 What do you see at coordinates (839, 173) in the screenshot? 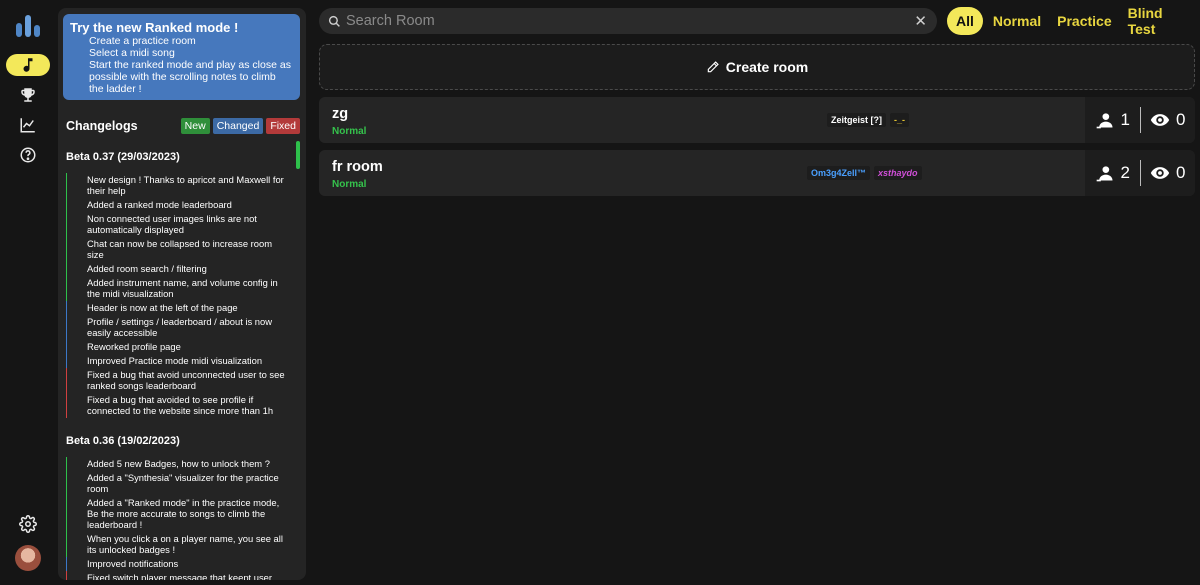
I see `player-badge: Om3g4Zell™` at bounding box center [839, 173].